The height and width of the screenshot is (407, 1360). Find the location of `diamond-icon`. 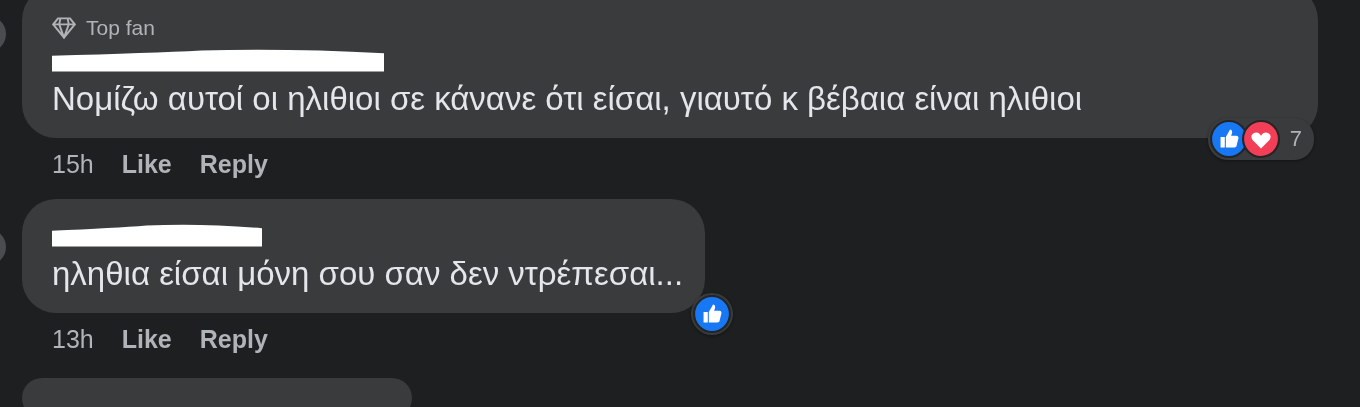

diamond-icon is located at coordinates (64, 28).